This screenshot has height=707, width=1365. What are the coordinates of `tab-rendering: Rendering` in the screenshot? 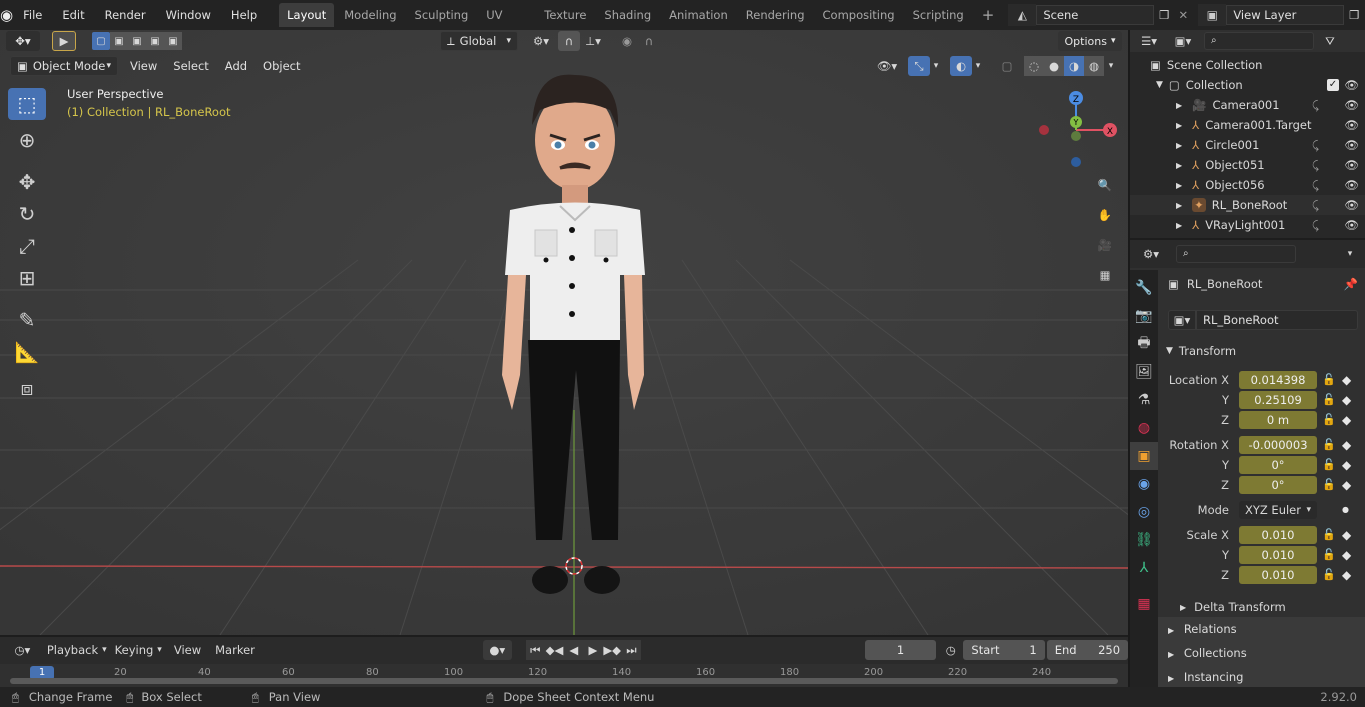 It's located at (775, 15).